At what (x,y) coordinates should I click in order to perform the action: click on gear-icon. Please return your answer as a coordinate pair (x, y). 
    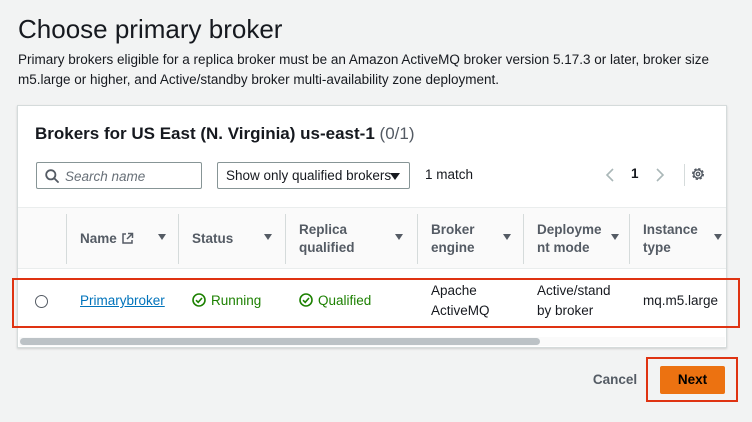
    Looking at the image, I should click on (698, 174).